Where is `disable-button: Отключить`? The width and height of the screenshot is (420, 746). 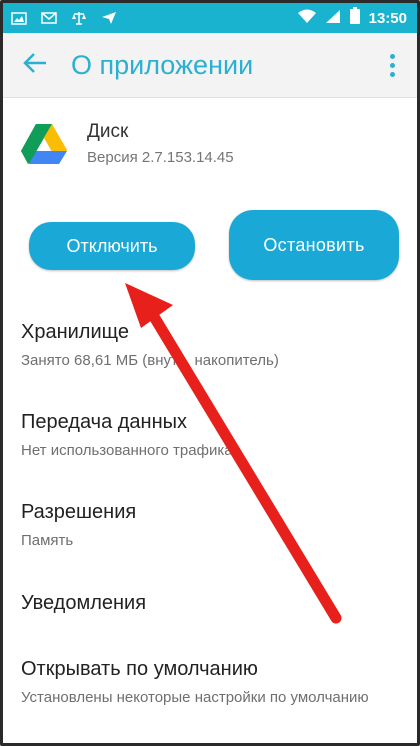
disable-button: Отключить is located at coordinates (112, 246).